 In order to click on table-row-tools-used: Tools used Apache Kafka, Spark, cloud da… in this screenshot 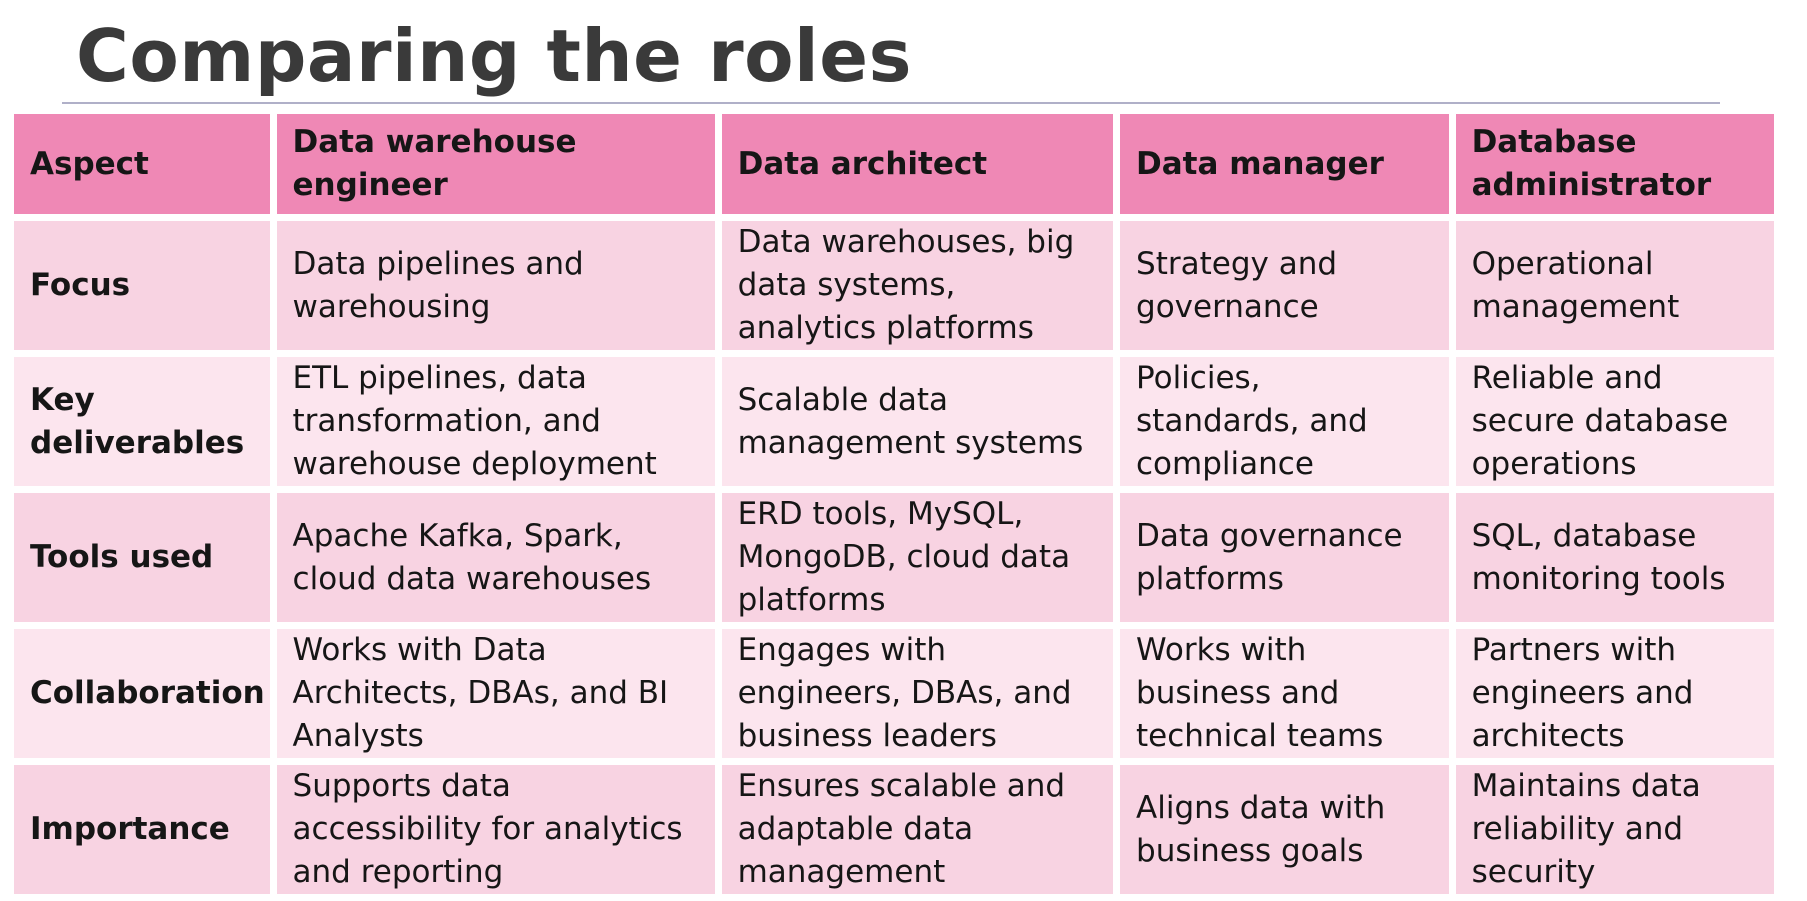, I will do `click(894, 557)`.